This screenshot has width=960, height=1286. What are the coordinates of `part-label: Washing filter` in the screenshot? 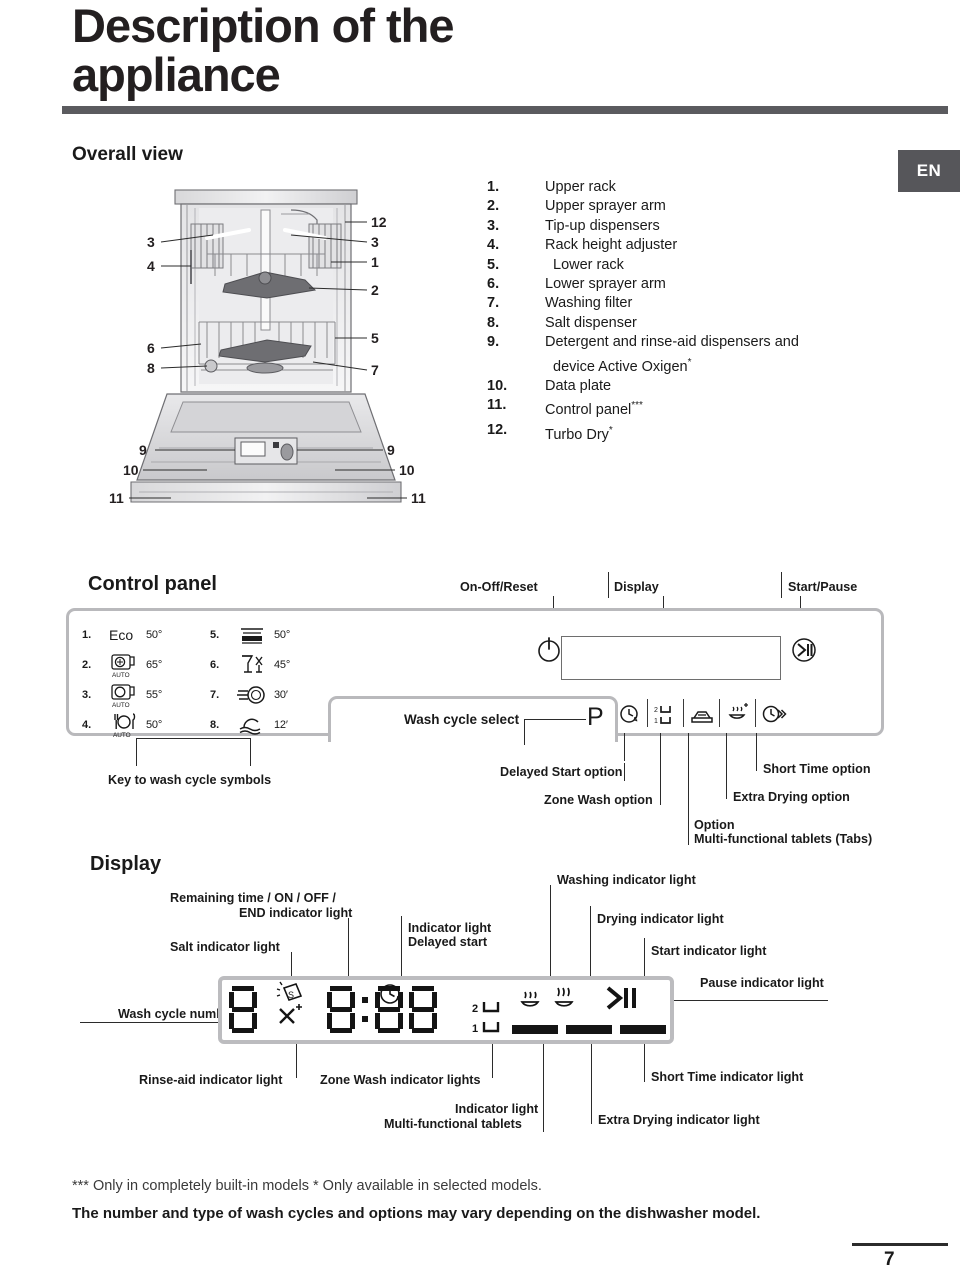 It's located at (589, 303).